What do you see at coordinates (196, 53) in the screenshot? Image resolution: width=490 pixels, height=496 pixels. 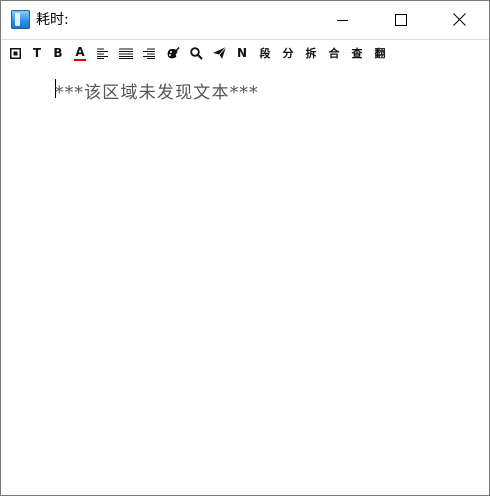 I see `search-icon` at bounding box center [196, 53].